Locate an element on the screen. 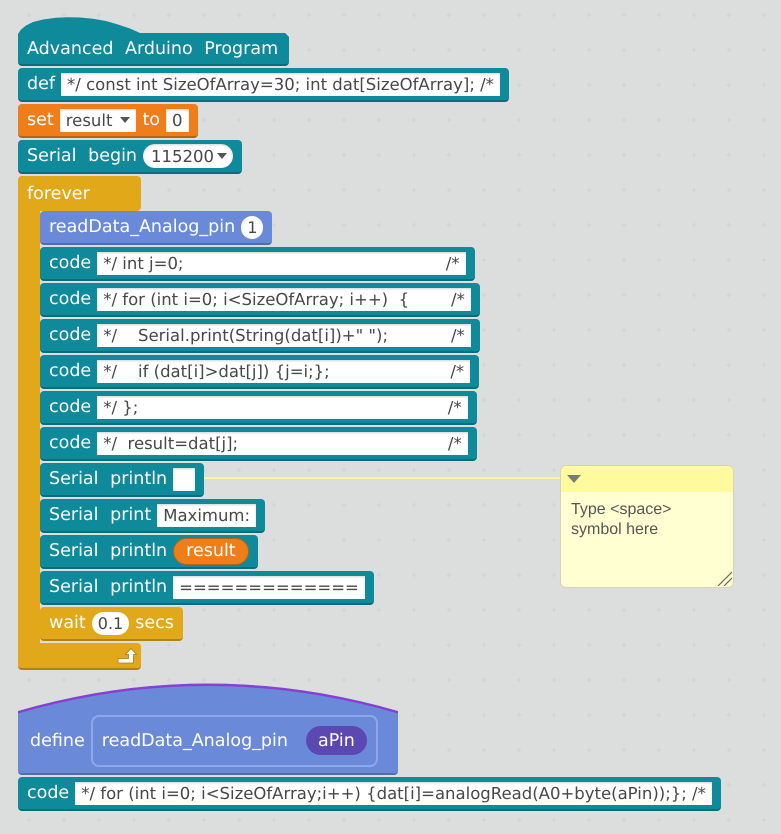 This screenshot has height=834, width=781. text-input: */ for (int i=0; i<SizeOfArray; i++) { /* is located at coordinates (284, 299).